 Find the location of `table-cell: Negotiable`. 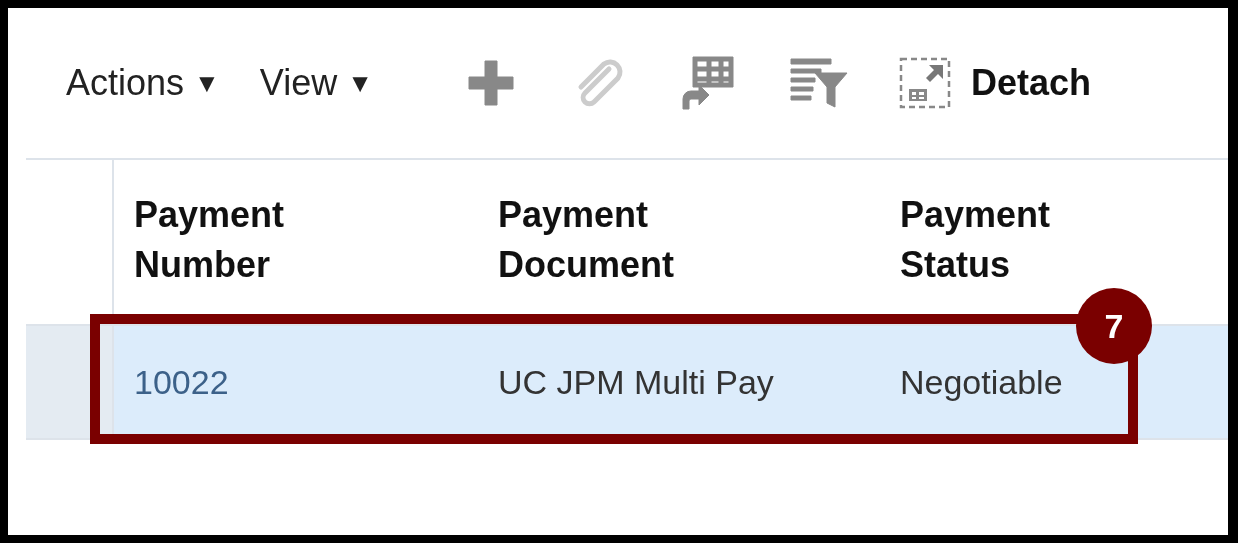

table-cell: Negotiable is located at coordinates (981, 381).